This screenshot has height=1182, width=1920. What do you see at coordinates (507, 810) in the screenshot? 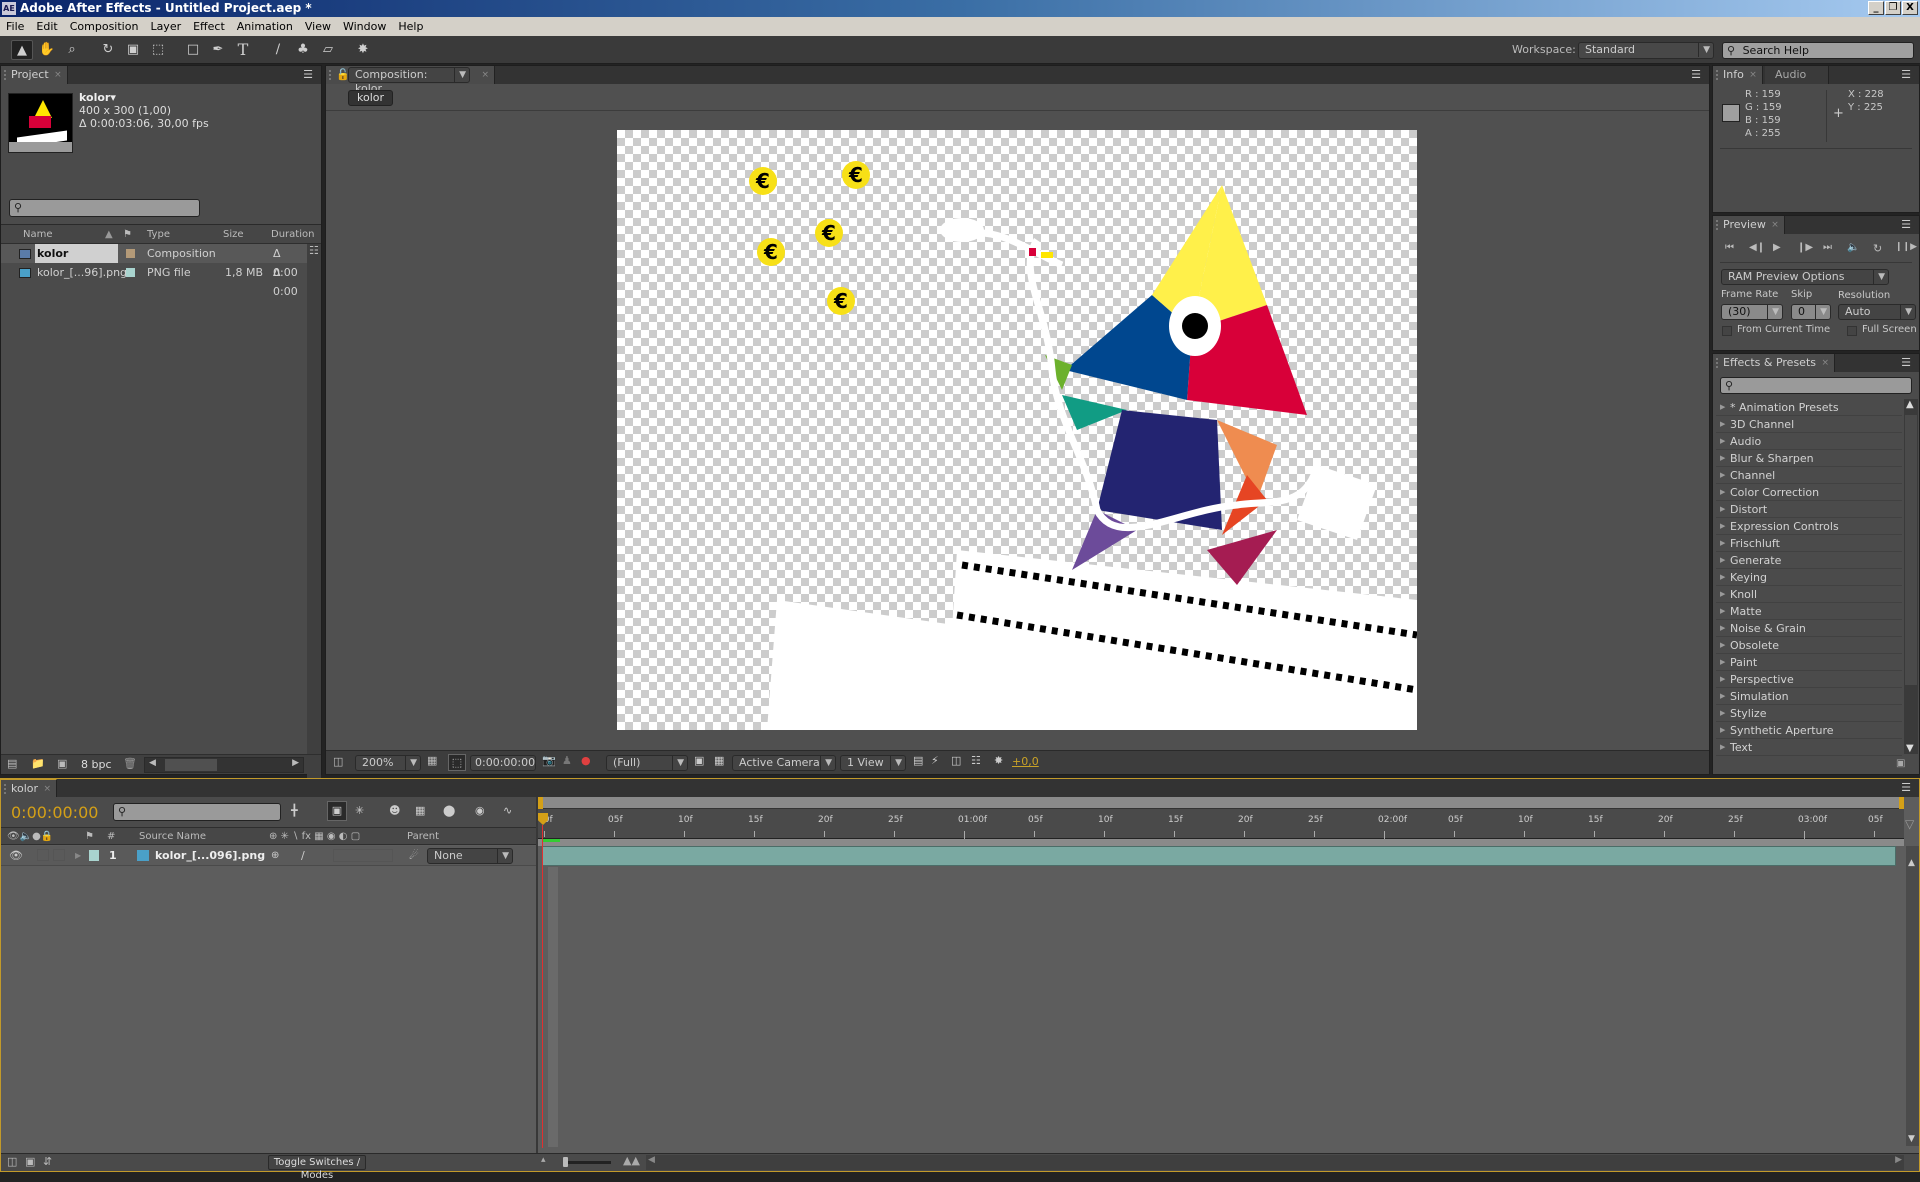
I see `graph-editor-icon: ∿` at bounding box center [507, 810].